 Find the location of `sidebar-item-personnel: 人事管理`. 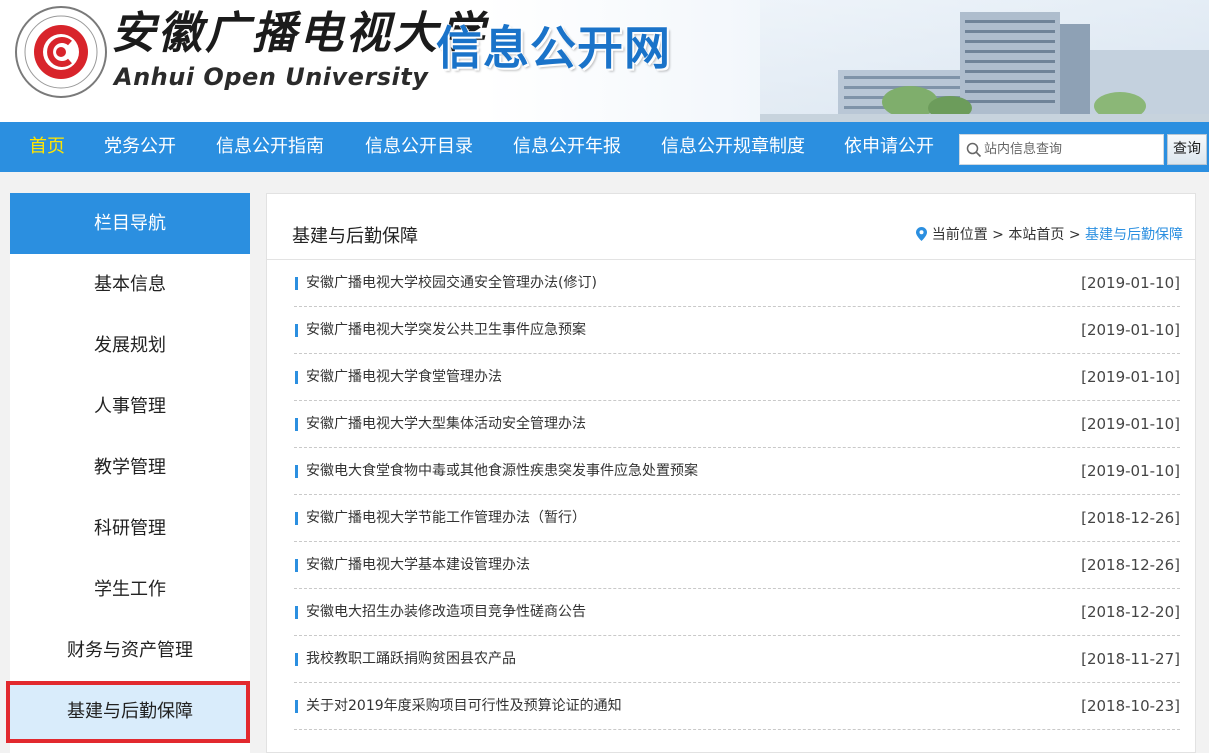

sidebar-item-personnel: 人事管理 is located at coordinates (130, 406).